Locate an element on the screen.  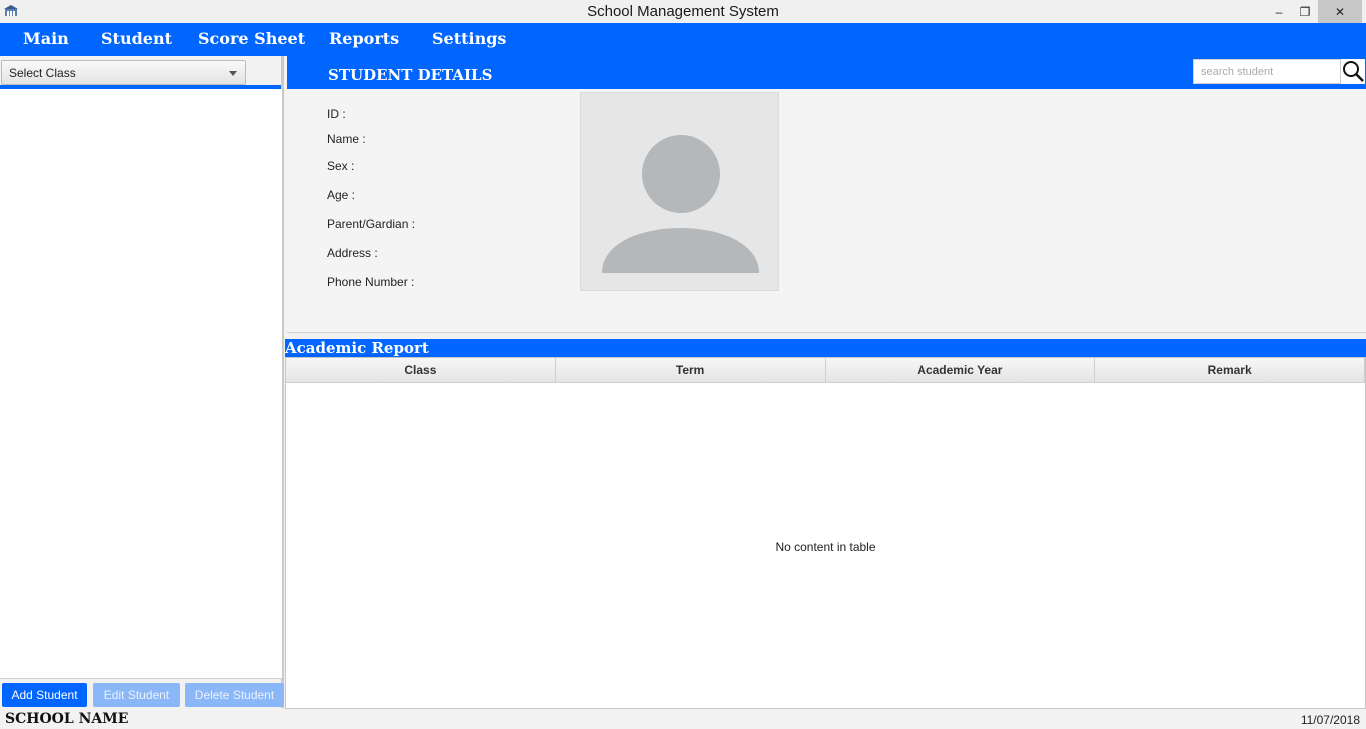
school-name: SCHOOL NAME is located at coordinates (67, 719).